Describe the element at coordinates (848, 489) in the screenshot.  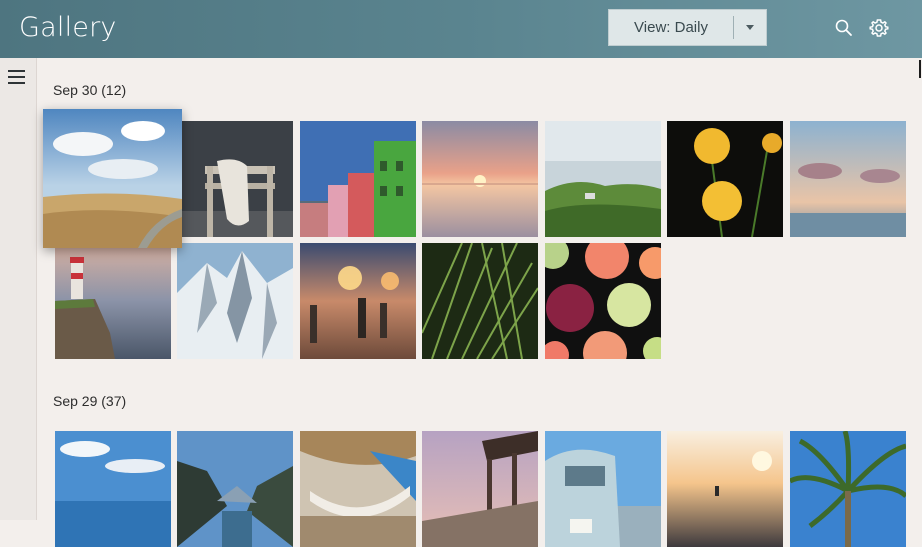
I see `photo-thumbnail-palm-tree` at that location.